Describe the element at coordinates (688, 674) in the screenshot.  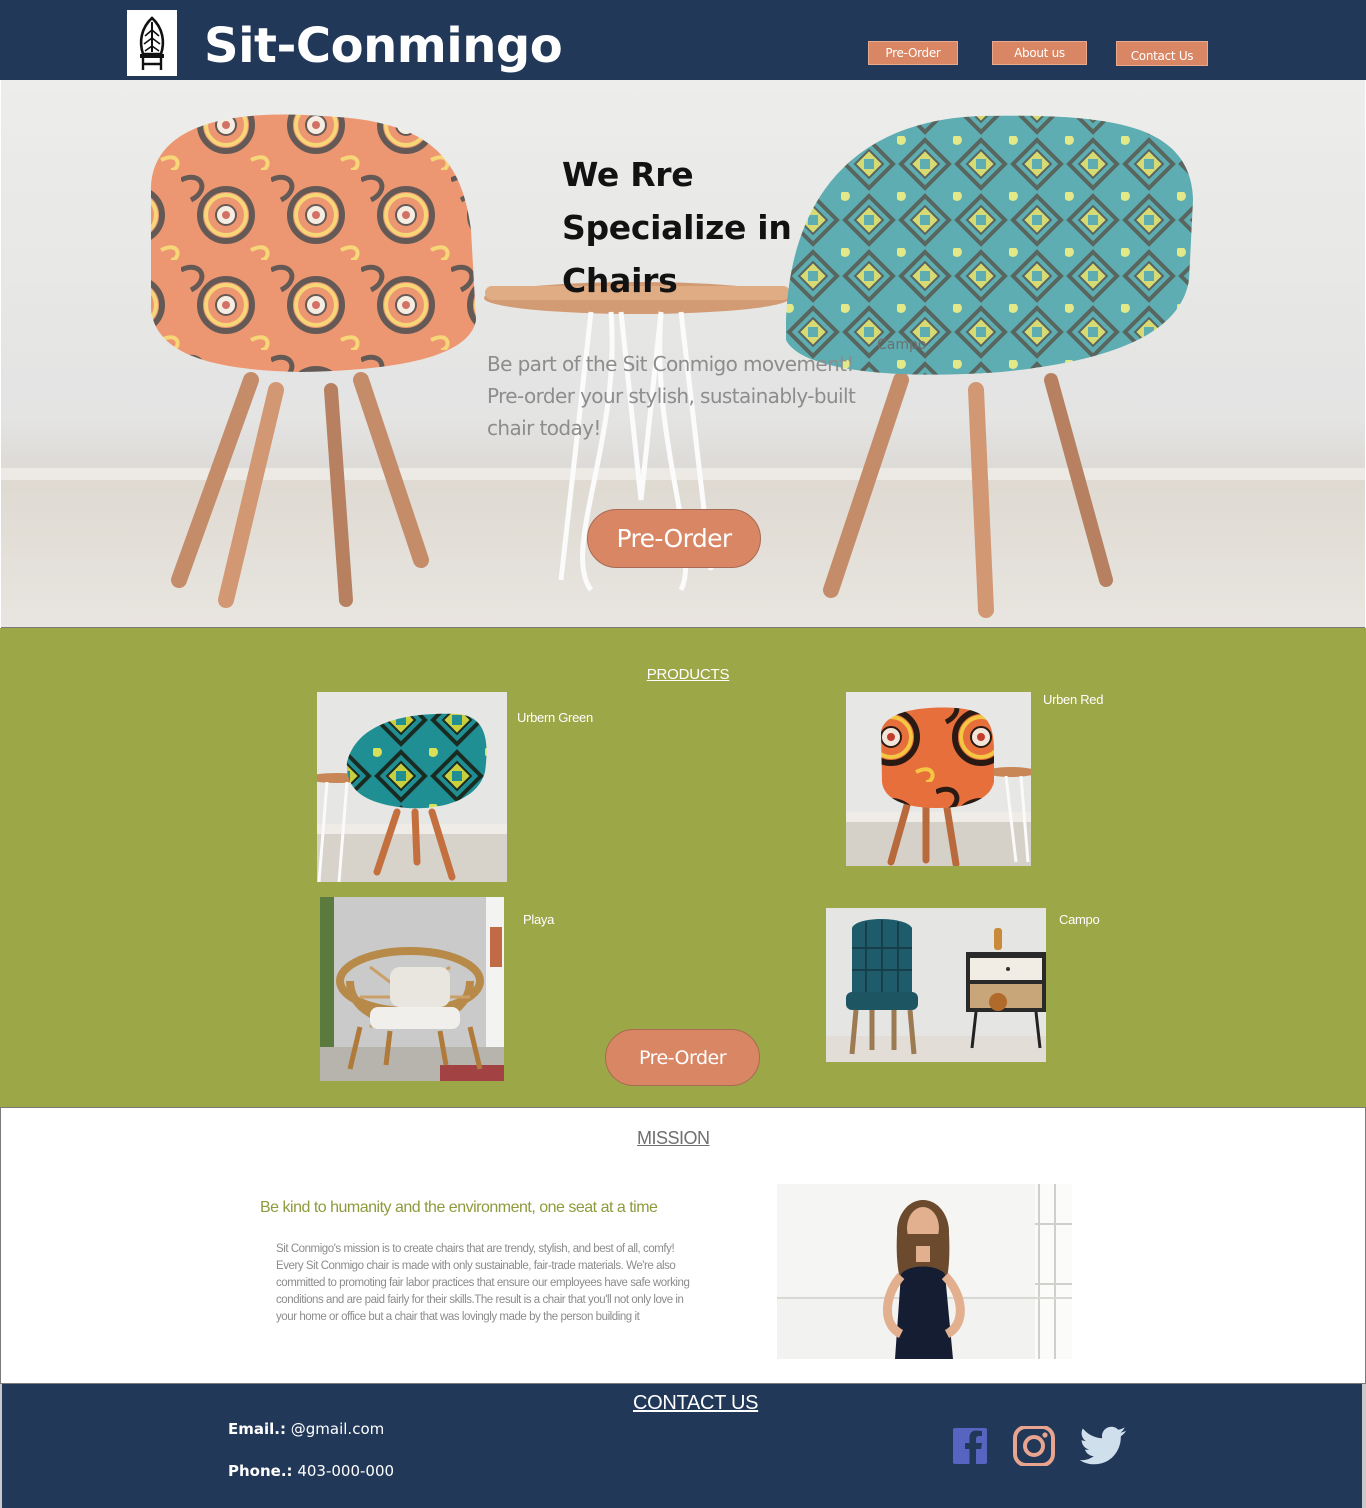
I see `products-title: PRODUCTS` at that location.